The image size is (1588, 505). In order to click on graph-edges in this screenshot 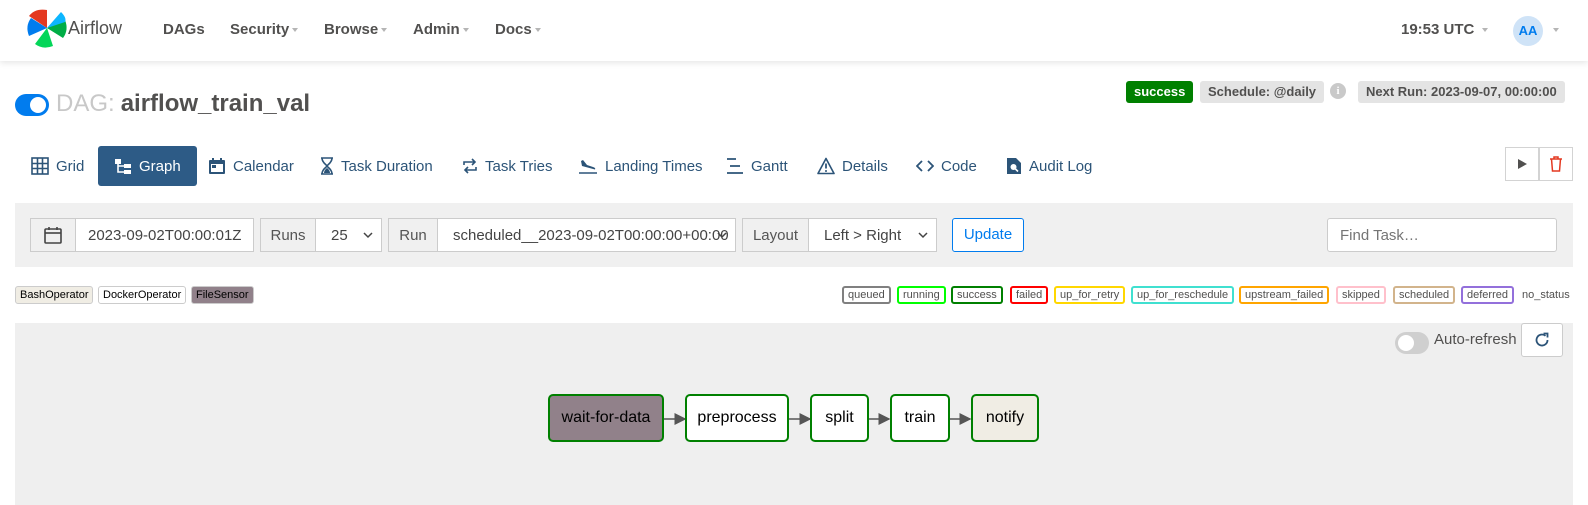, I will do `click(818, 419)`.